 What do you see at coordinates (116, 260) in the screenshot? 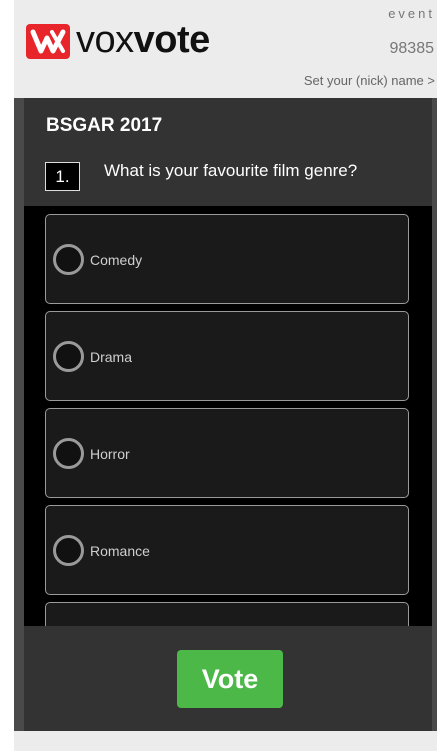
I see `option-label: Comedy` at bounding box center [116, 260].